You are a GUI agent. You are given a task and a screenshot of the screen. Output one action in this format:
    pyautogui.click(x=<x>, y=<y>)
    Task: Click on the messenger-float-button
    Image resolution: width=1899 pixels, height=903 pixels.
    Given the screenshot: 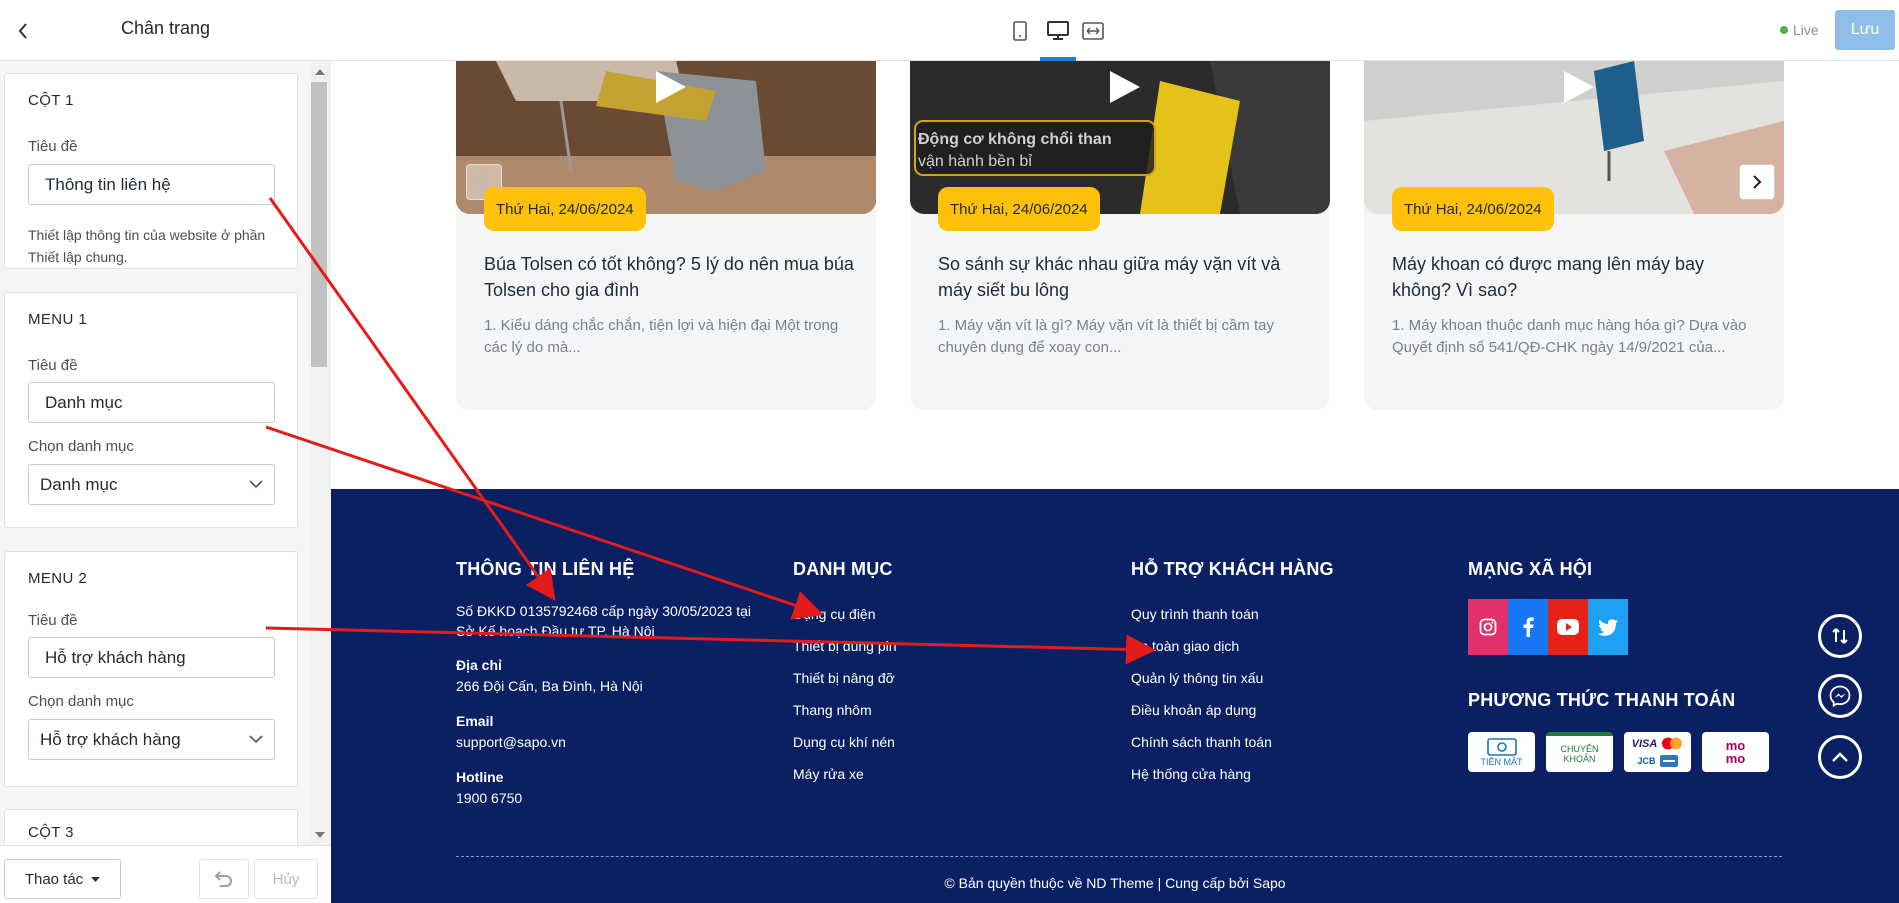 What is the action you would take?
    pyautogui.click(x=1840, y=696)
    